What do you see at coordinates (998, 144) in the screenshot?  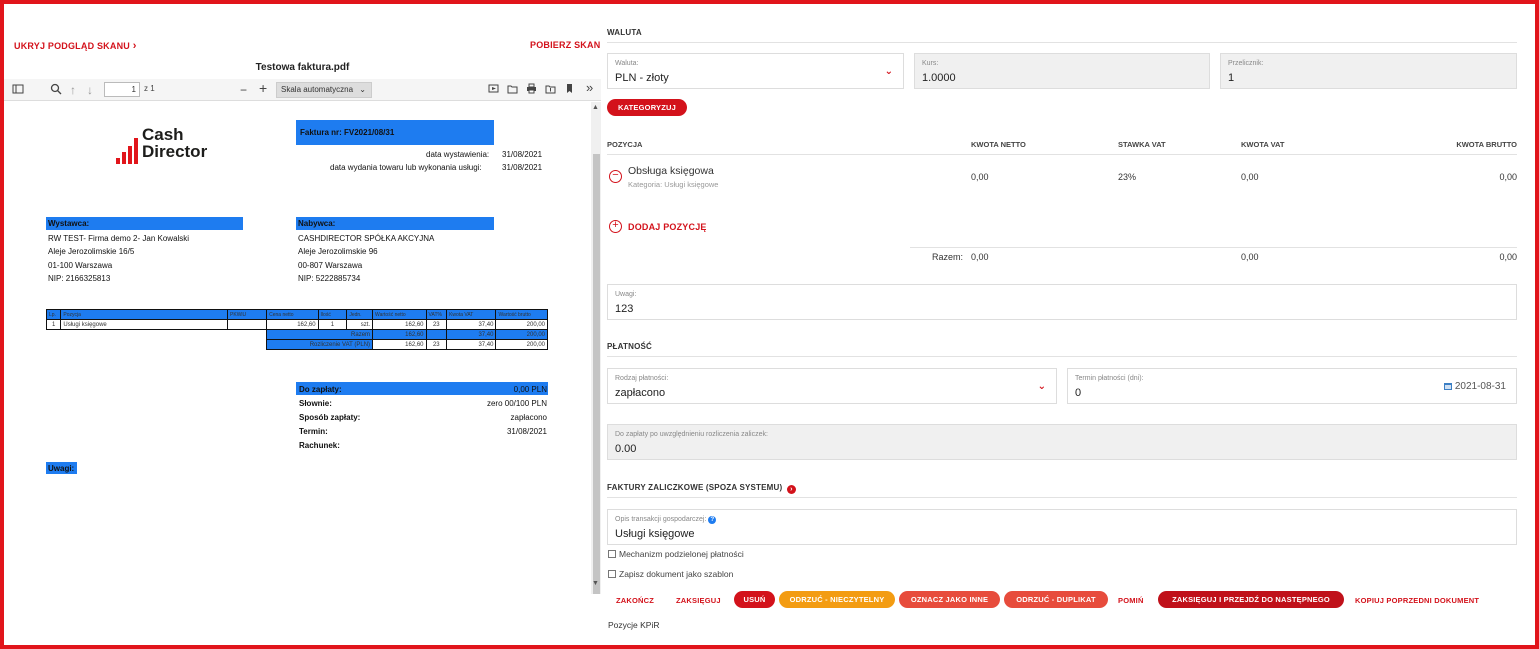 I see `col-net: KWOTA NETTO` at bounding box center [998, 144].